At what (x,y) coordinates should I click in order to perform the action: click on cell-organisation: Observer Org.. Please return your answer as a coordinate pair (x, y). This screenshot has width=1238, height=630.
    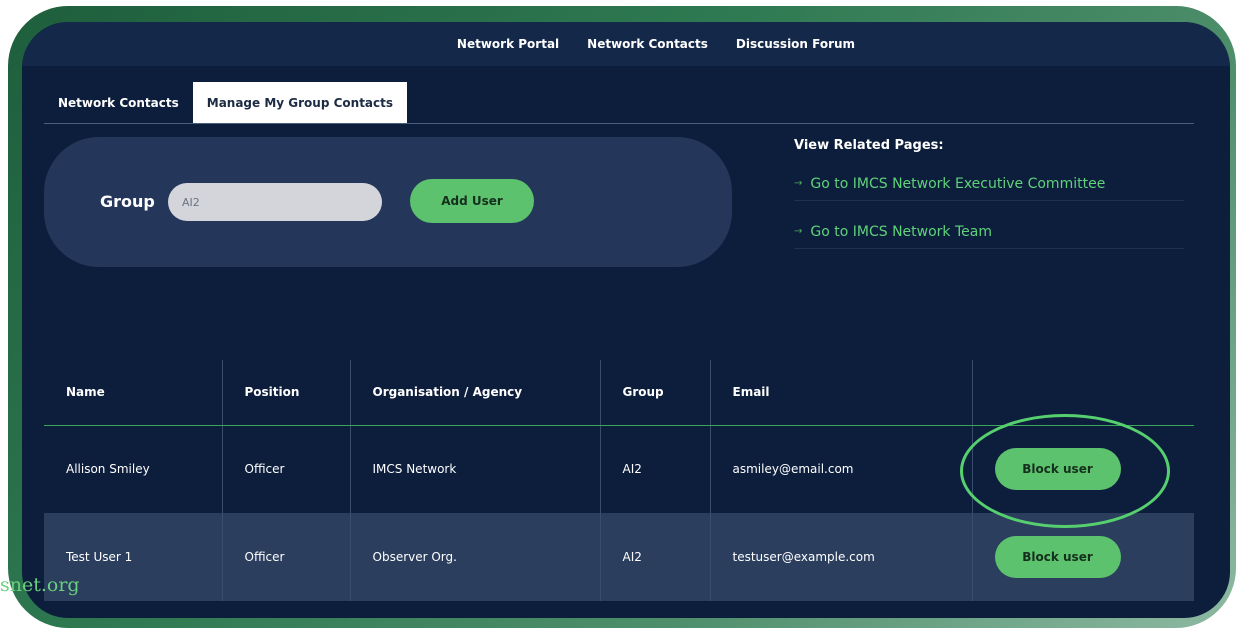
    Looking at the image, I should click on (475, 557).